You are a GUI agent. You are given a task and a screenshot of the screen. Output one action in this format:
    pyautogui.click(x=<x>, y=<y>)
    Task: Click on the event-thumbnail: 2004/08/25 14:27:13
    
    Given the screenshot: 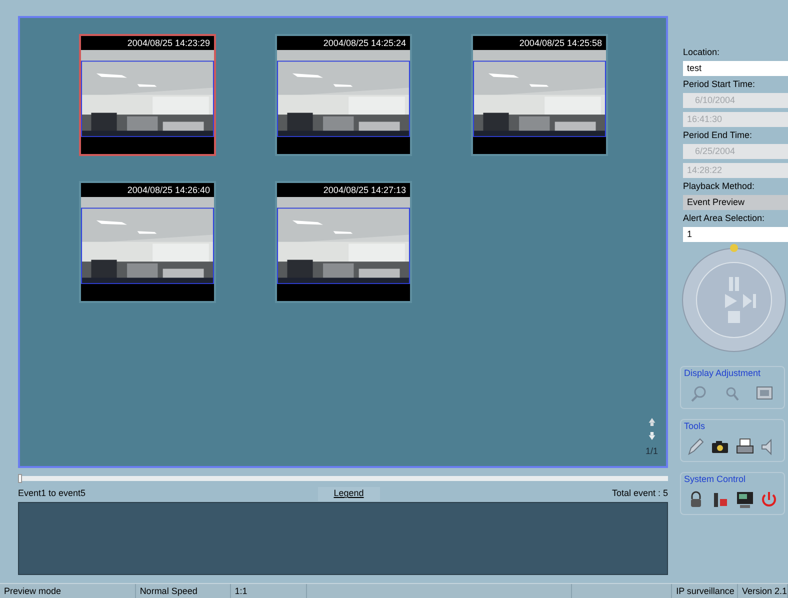 What is the action you would take?
    pyautogui.click(x=343, y=242)
    